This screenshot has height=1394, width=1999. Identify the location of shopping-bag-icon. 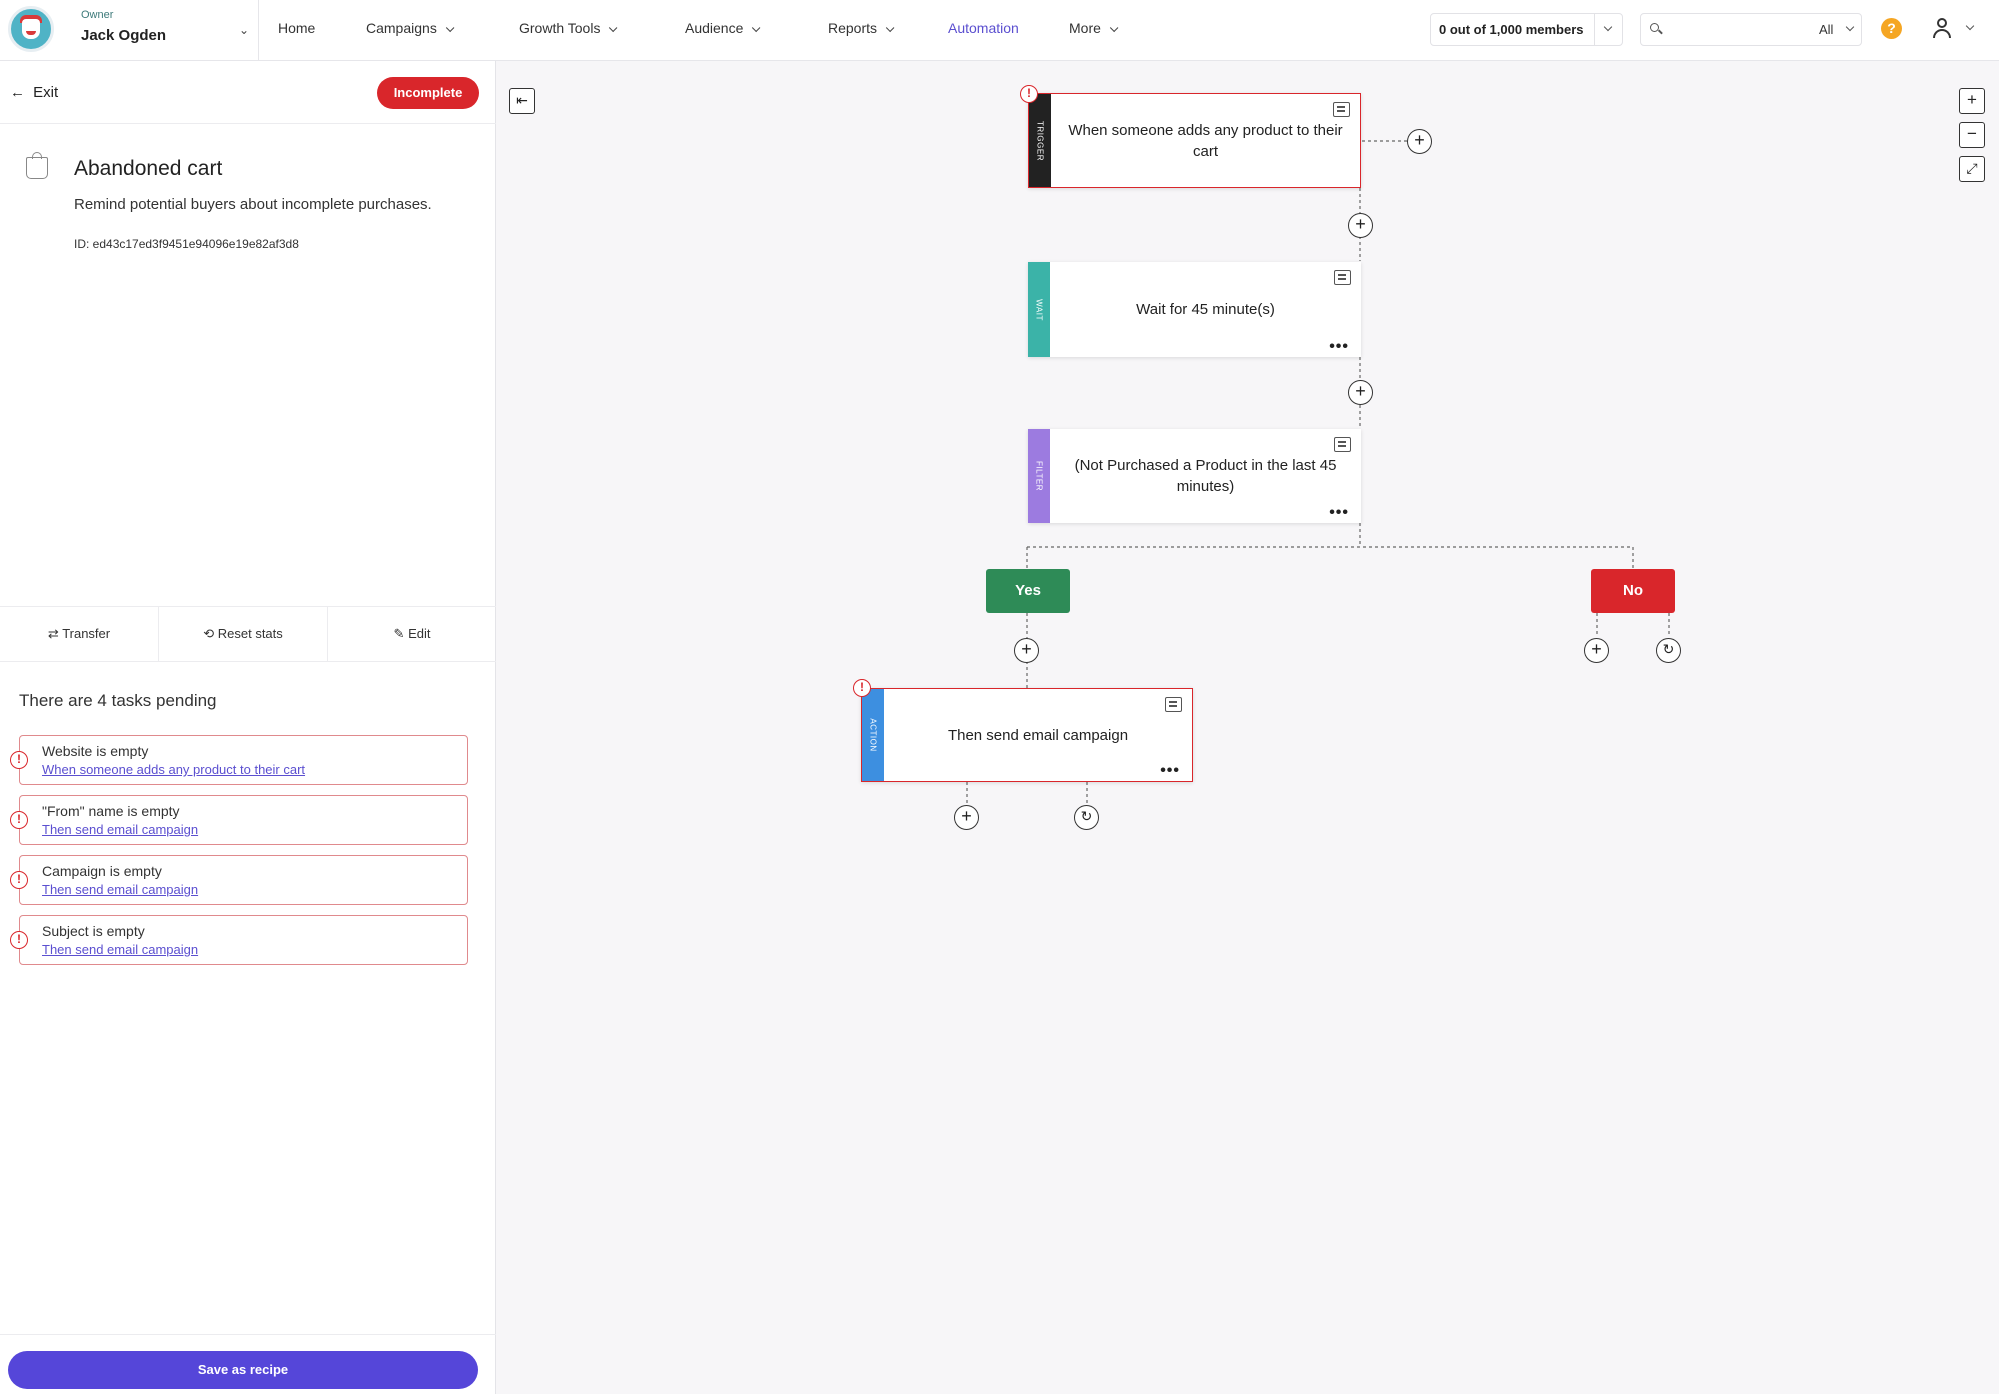
(37, 165).